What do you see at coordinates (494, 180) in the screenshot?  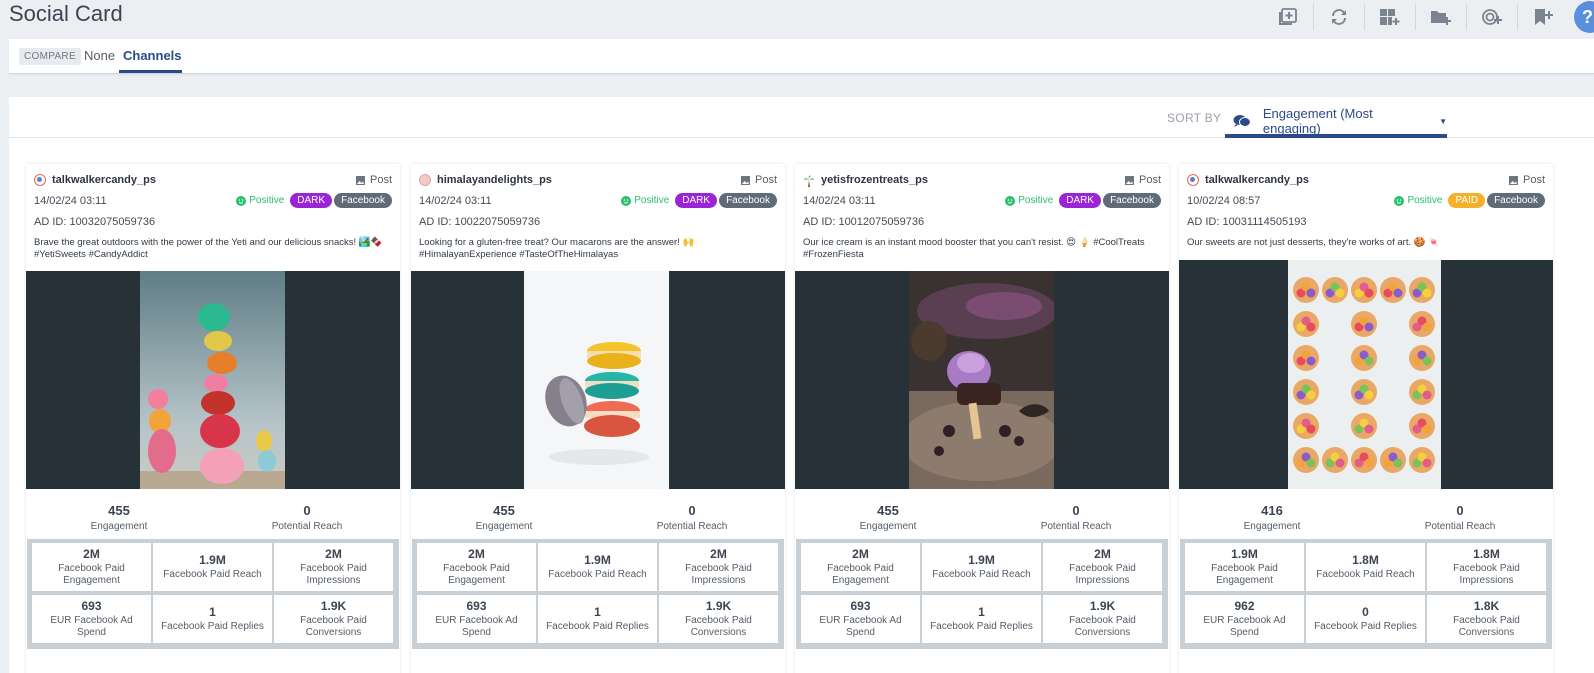 I see `username: himalayandelights_ps` at bounding box center [494, 180].